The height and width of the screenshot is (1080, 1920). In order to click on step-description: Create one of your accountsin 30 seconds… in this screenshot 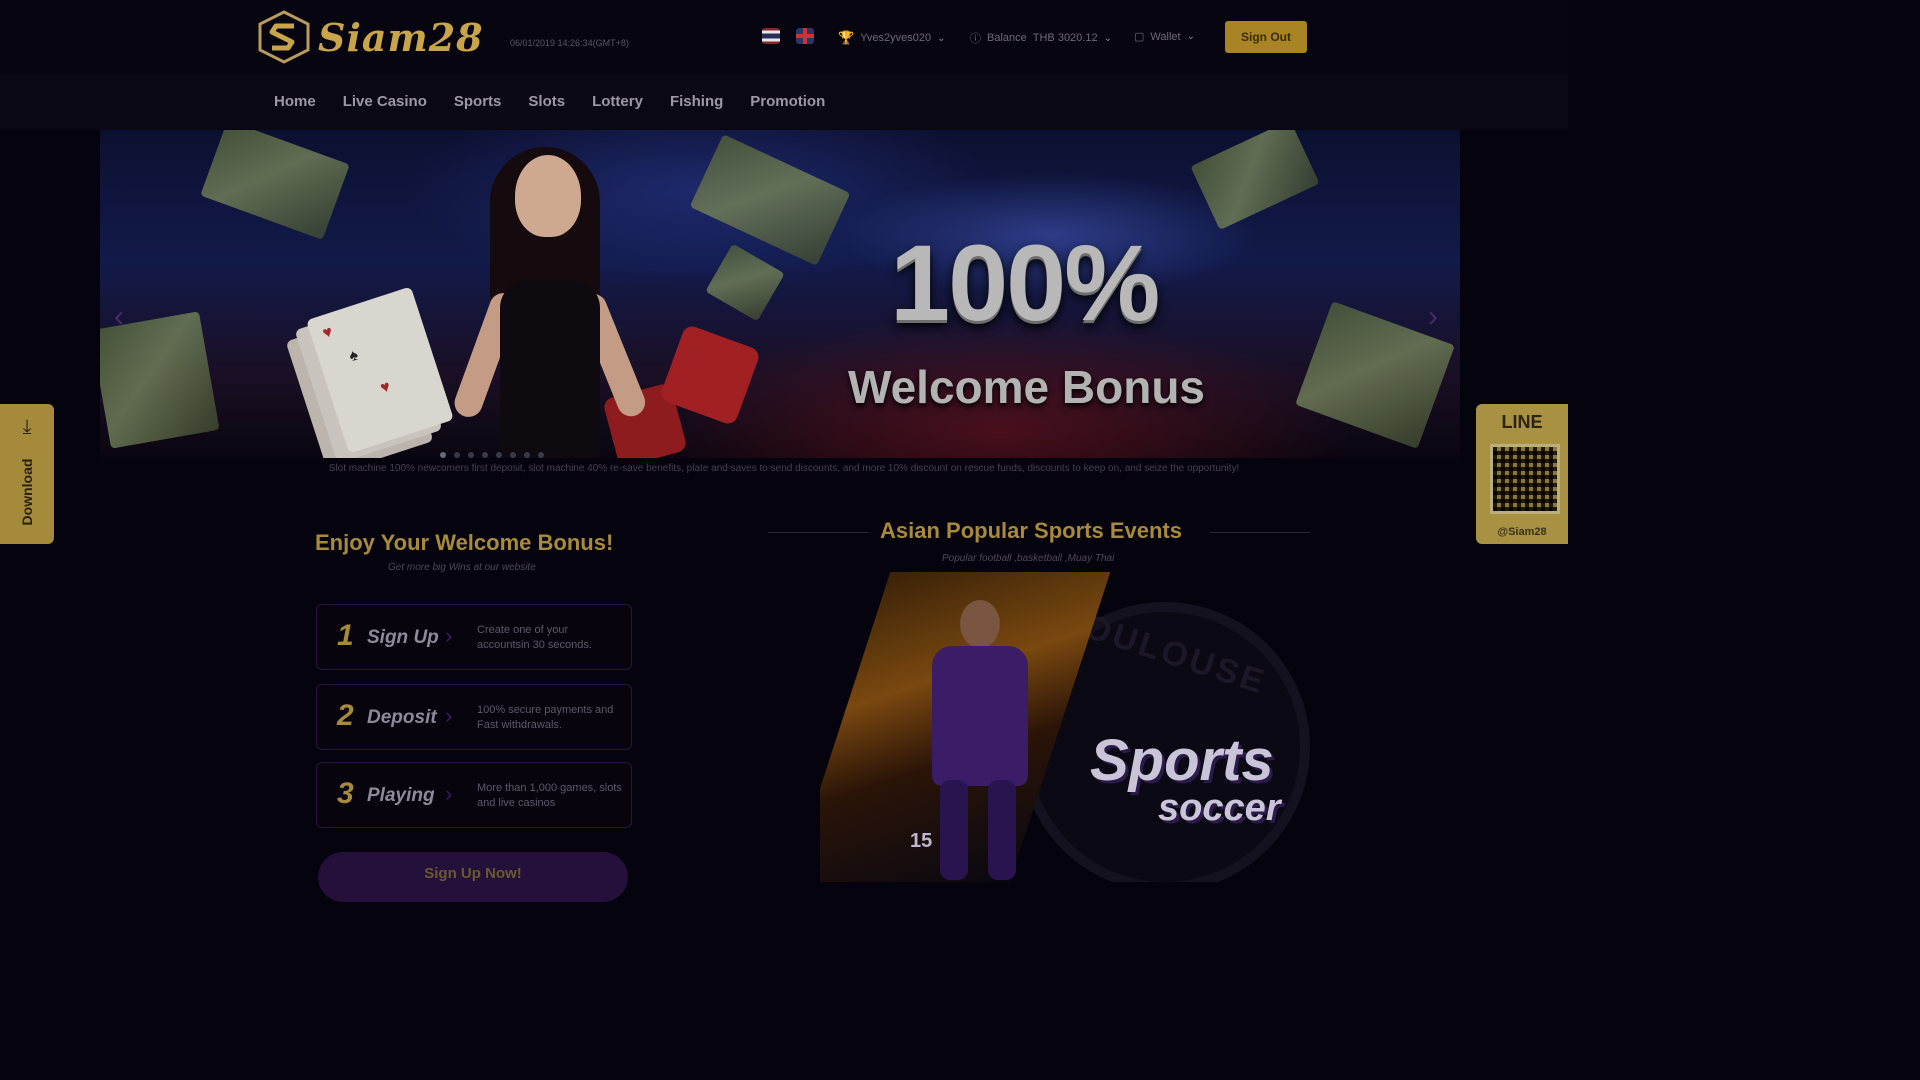, I will do `click(534, 637)`.